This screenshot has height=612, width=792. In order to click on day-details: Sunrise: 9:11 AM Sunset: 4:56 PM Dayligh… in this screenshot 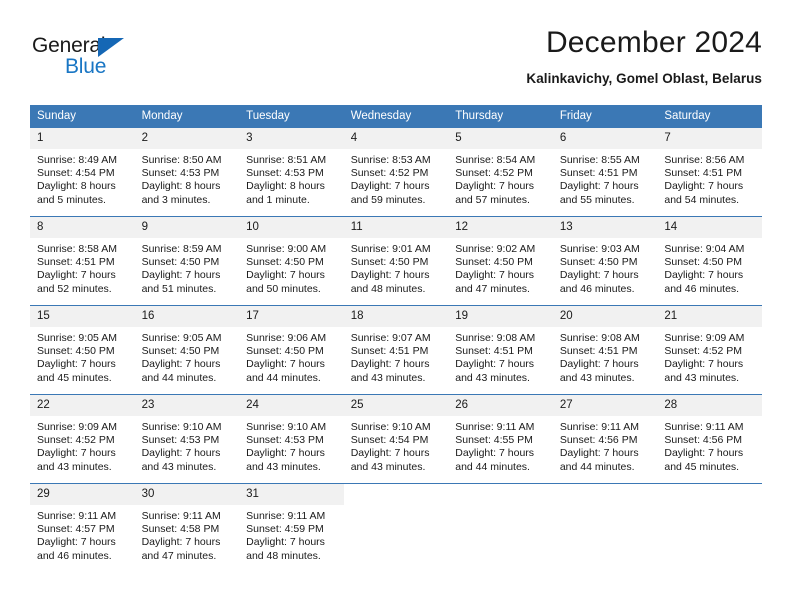, I will do `click(709, 445)`.